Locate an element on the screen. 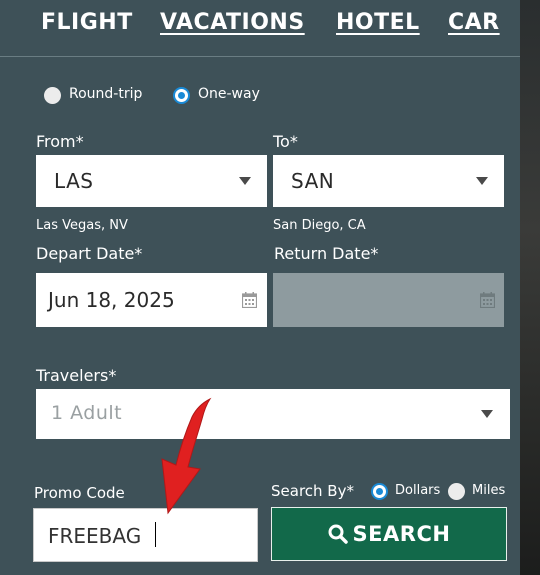 This screenshot has width=540, height=575. from-select: LAS is located at coordinates (151, 181).